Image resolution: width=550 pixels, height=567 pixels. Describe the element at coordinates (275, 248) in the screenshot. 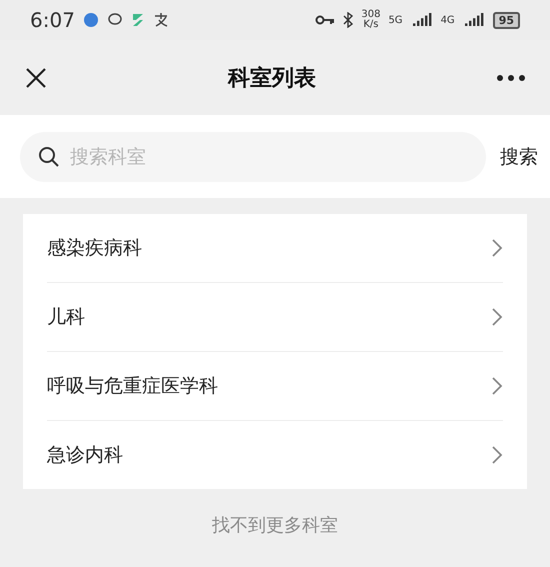

I see `department-item: 感染疾病科` at that location.